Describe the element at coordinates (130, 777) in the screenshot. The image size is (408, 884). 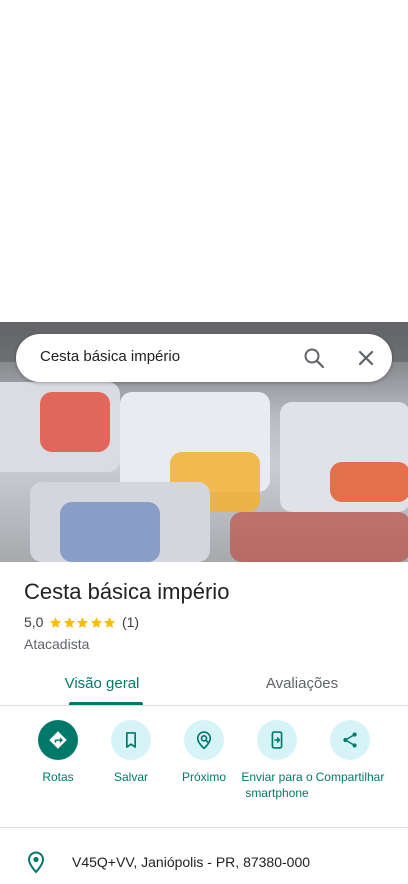
I see `save-label: Salvar` at that location.